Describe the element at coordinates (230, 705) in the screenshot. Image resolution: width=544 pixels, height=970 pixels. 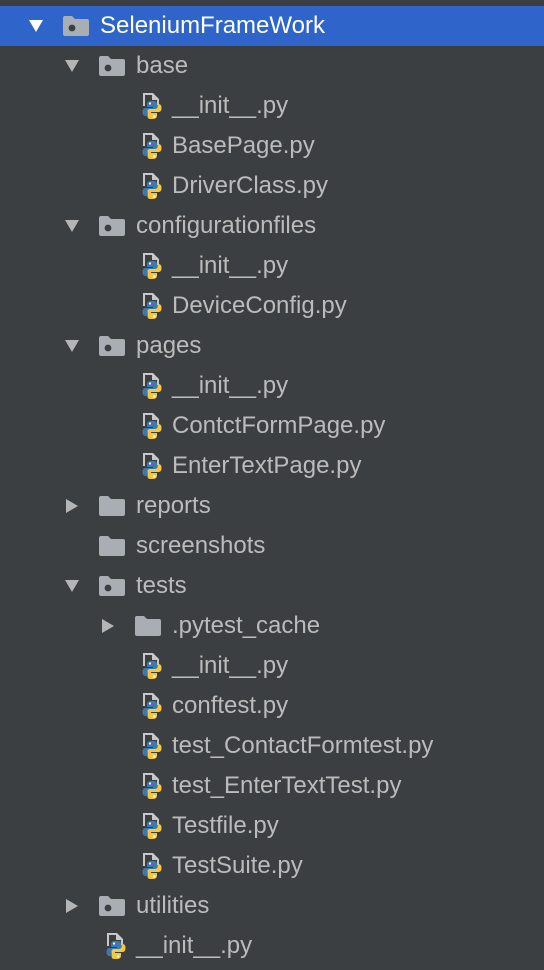
I see `tree-item-label: conftest.py` at that location.